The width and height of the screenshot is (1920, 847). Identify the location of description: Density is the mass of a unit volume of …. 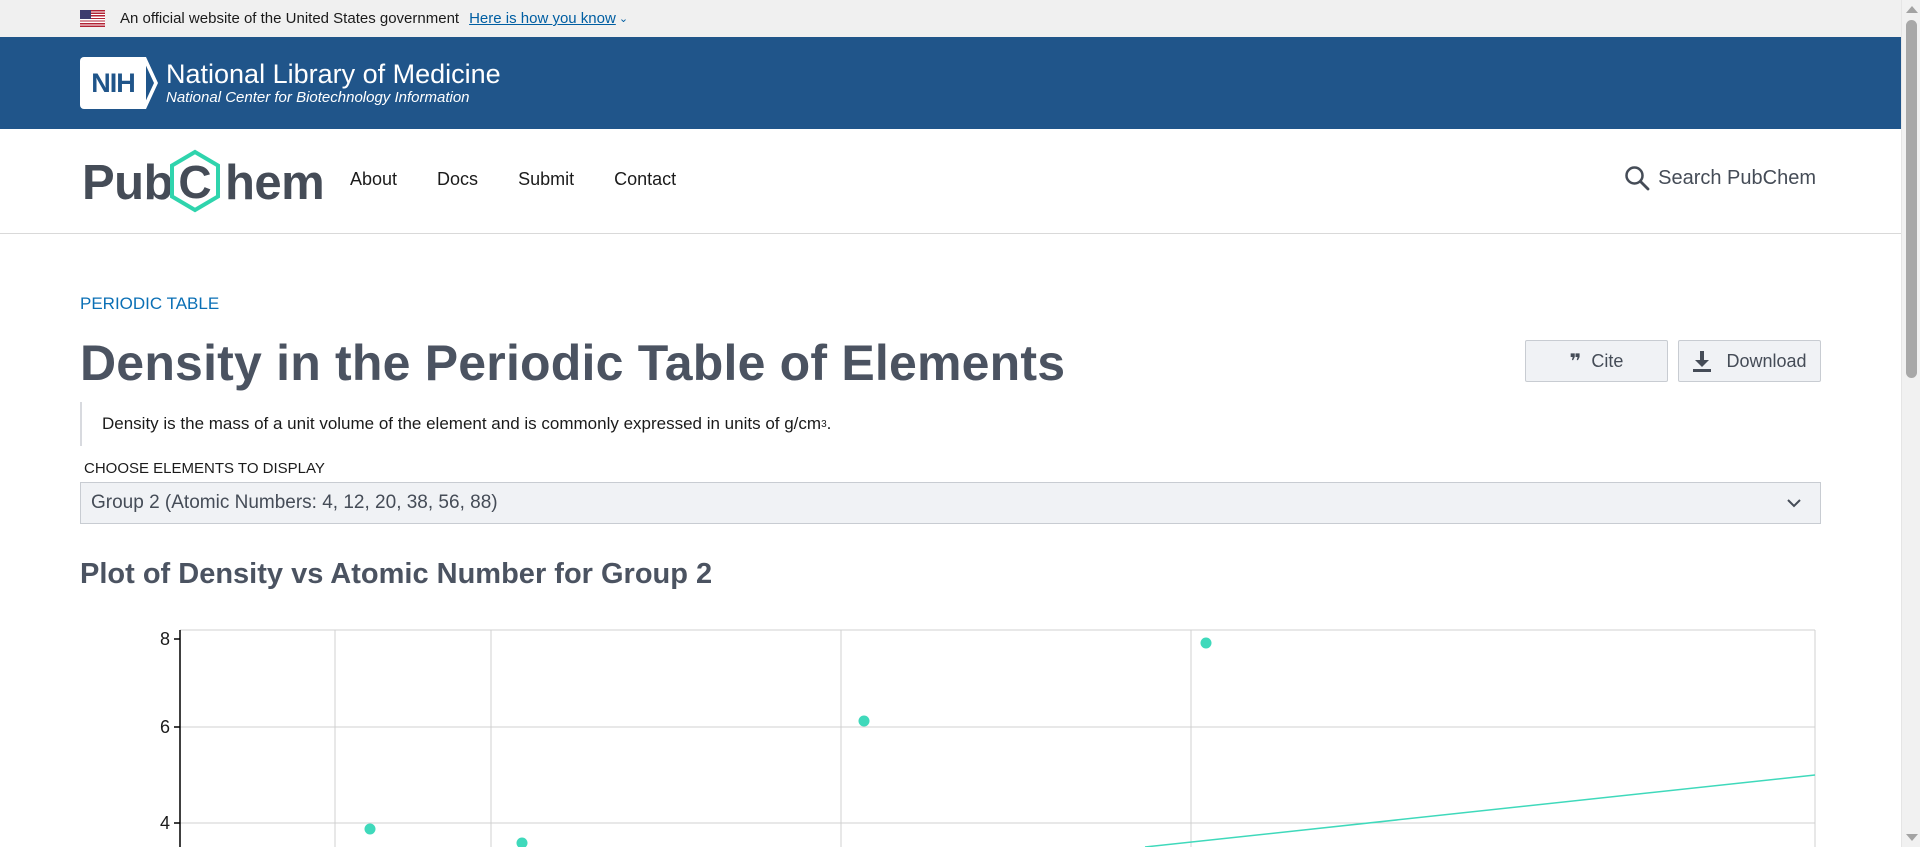
(530, 424).